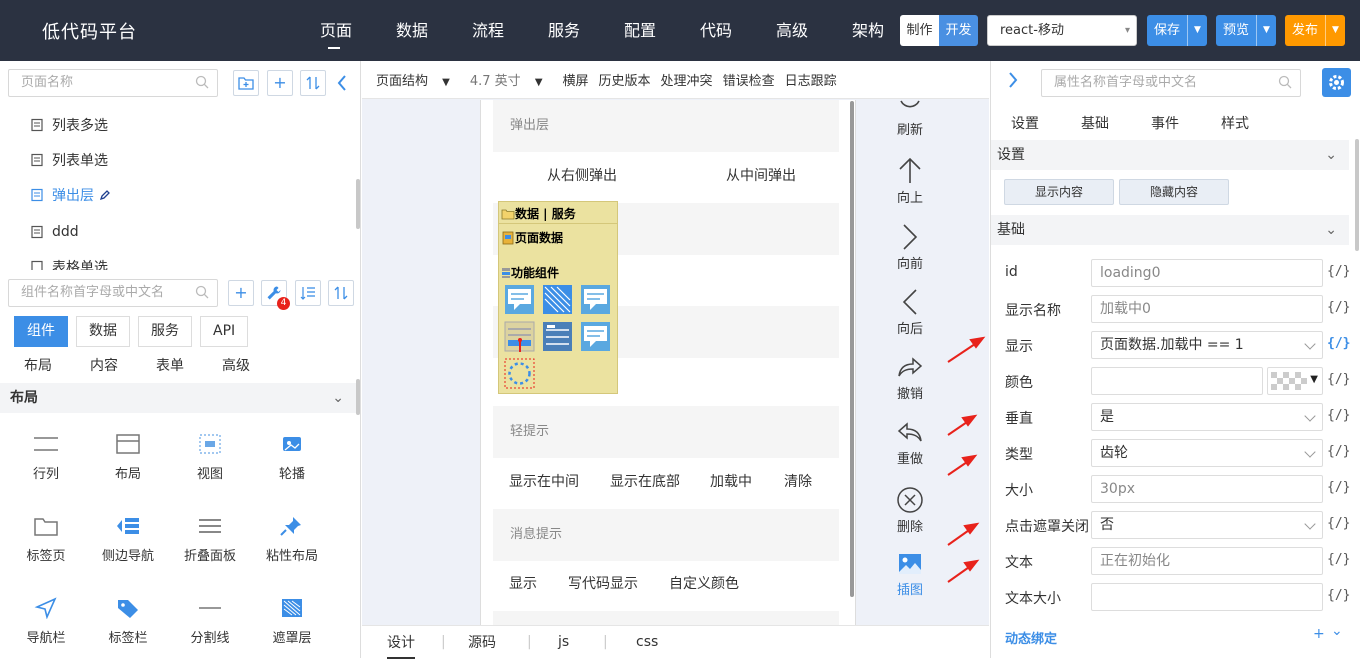  What do you see at coordinates (910, 247) in the screenshot?
I see `forward-button: 向前` at bounding box center [910, 247].